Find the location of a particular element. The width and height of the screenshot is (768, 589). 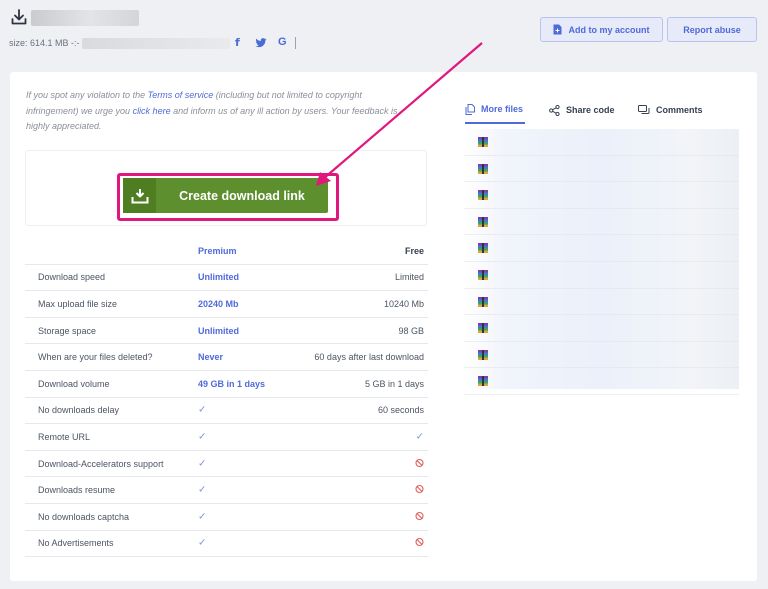

file-size: size: 614.1 MB -:- is located at coordinates (119, 43).